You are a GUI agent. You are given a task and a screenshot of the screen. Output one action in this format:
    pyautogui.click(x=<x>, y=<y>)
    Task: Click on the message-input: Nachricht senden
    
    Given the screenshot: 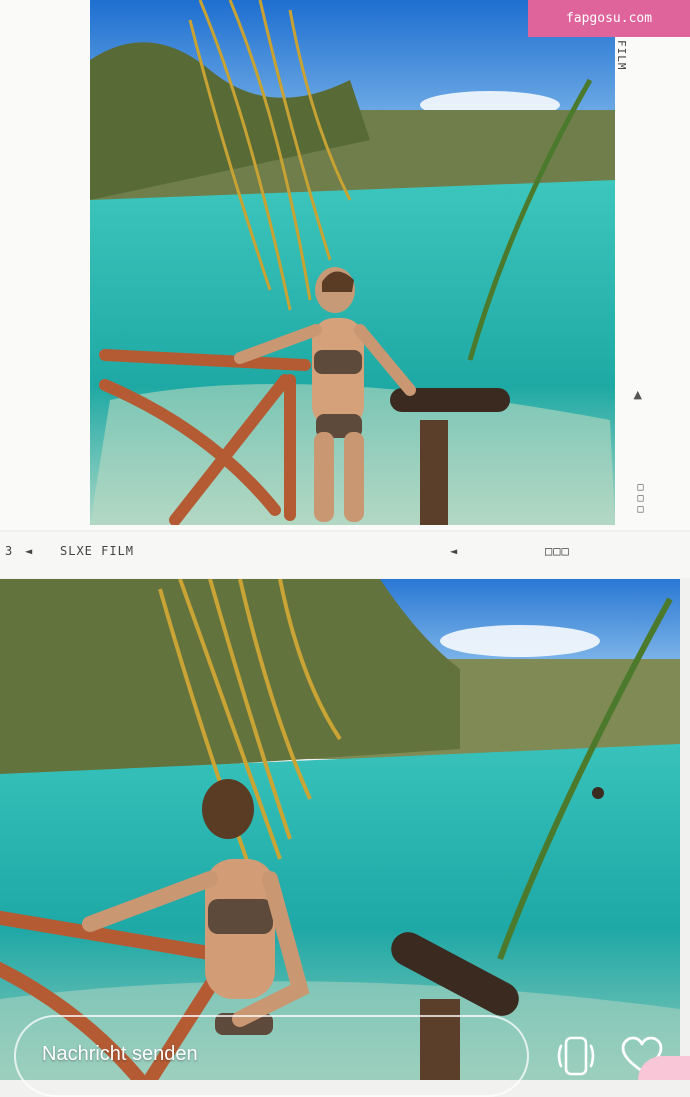 What is the action you would take?
    pyautogui.click(x=271, y=1056)
    